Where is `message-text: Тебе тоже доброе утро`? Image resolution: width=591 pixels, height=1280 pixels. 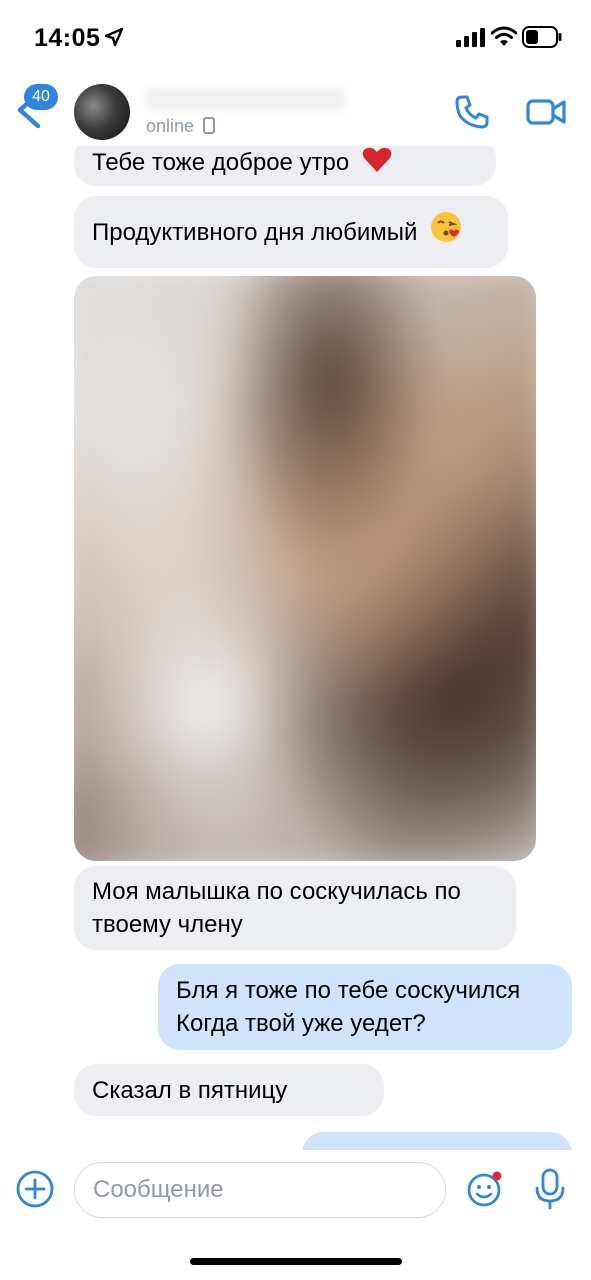 message-text: Тебе тоже доброе утро is located at coordinates (221, 162).